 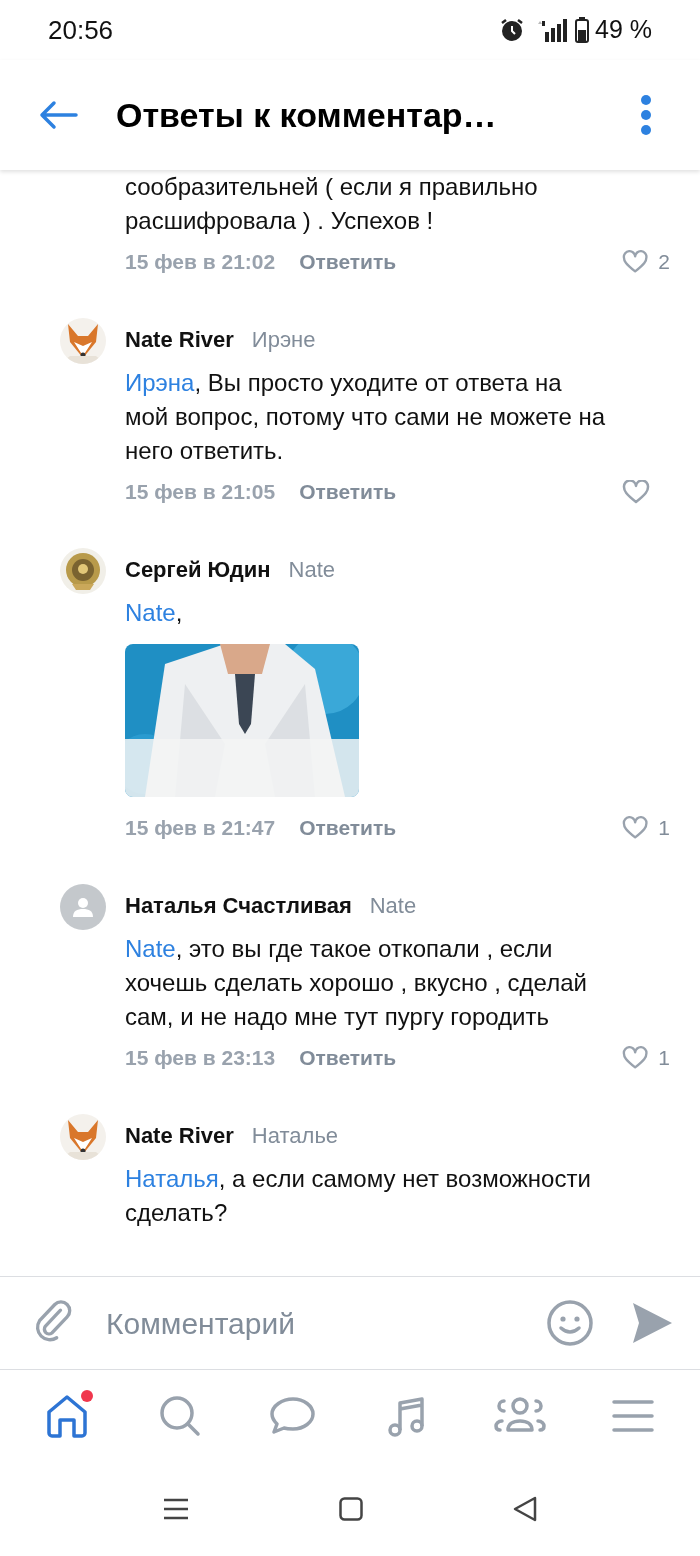 I want to click on status-time: 20:56, so click(x=81, y=30).